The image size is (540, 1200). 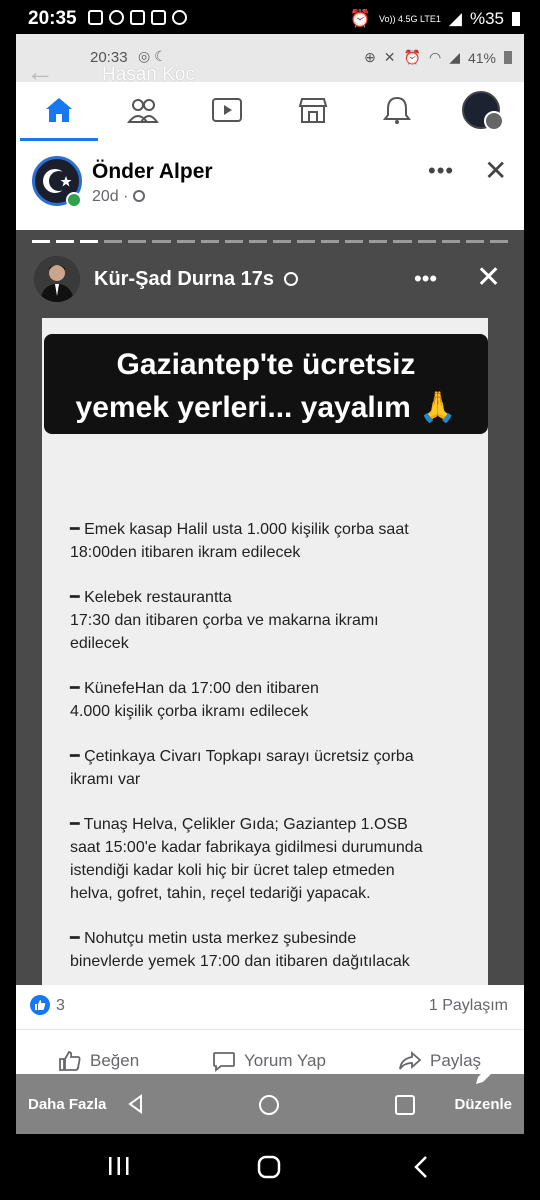 What do you see at coordinates (270, 19) in the screenshot?
I see `outer-status-bar: 20:35 ⏰ Vo)) 4.5G LTE1 ◢ %35` at bounding box center [270, 19].